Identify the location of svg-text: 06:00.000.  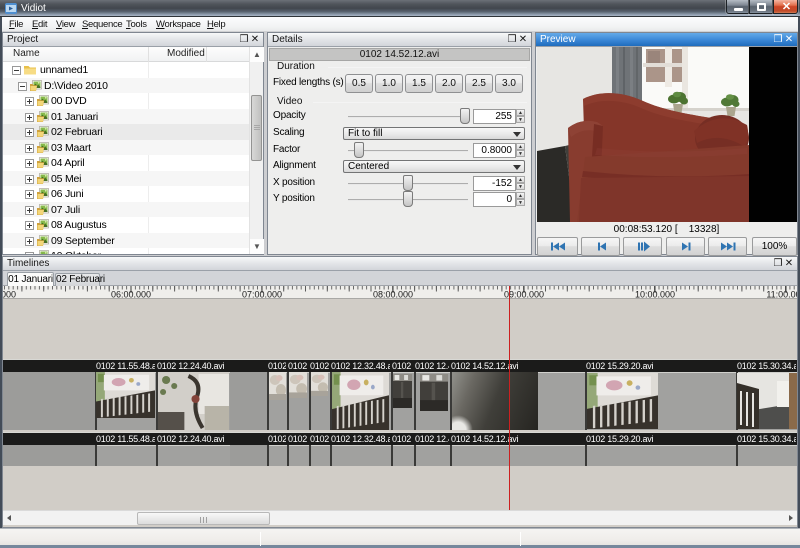
(131, 295).